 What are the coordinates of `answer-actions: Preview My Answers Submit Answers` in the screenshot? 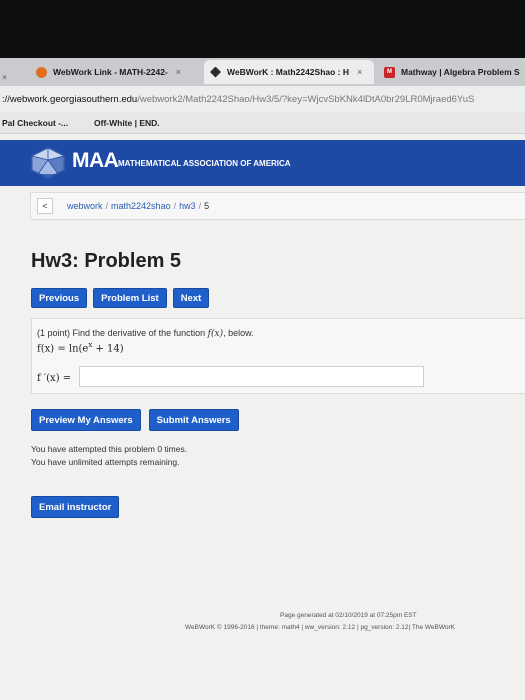 It's located at (135, 420).